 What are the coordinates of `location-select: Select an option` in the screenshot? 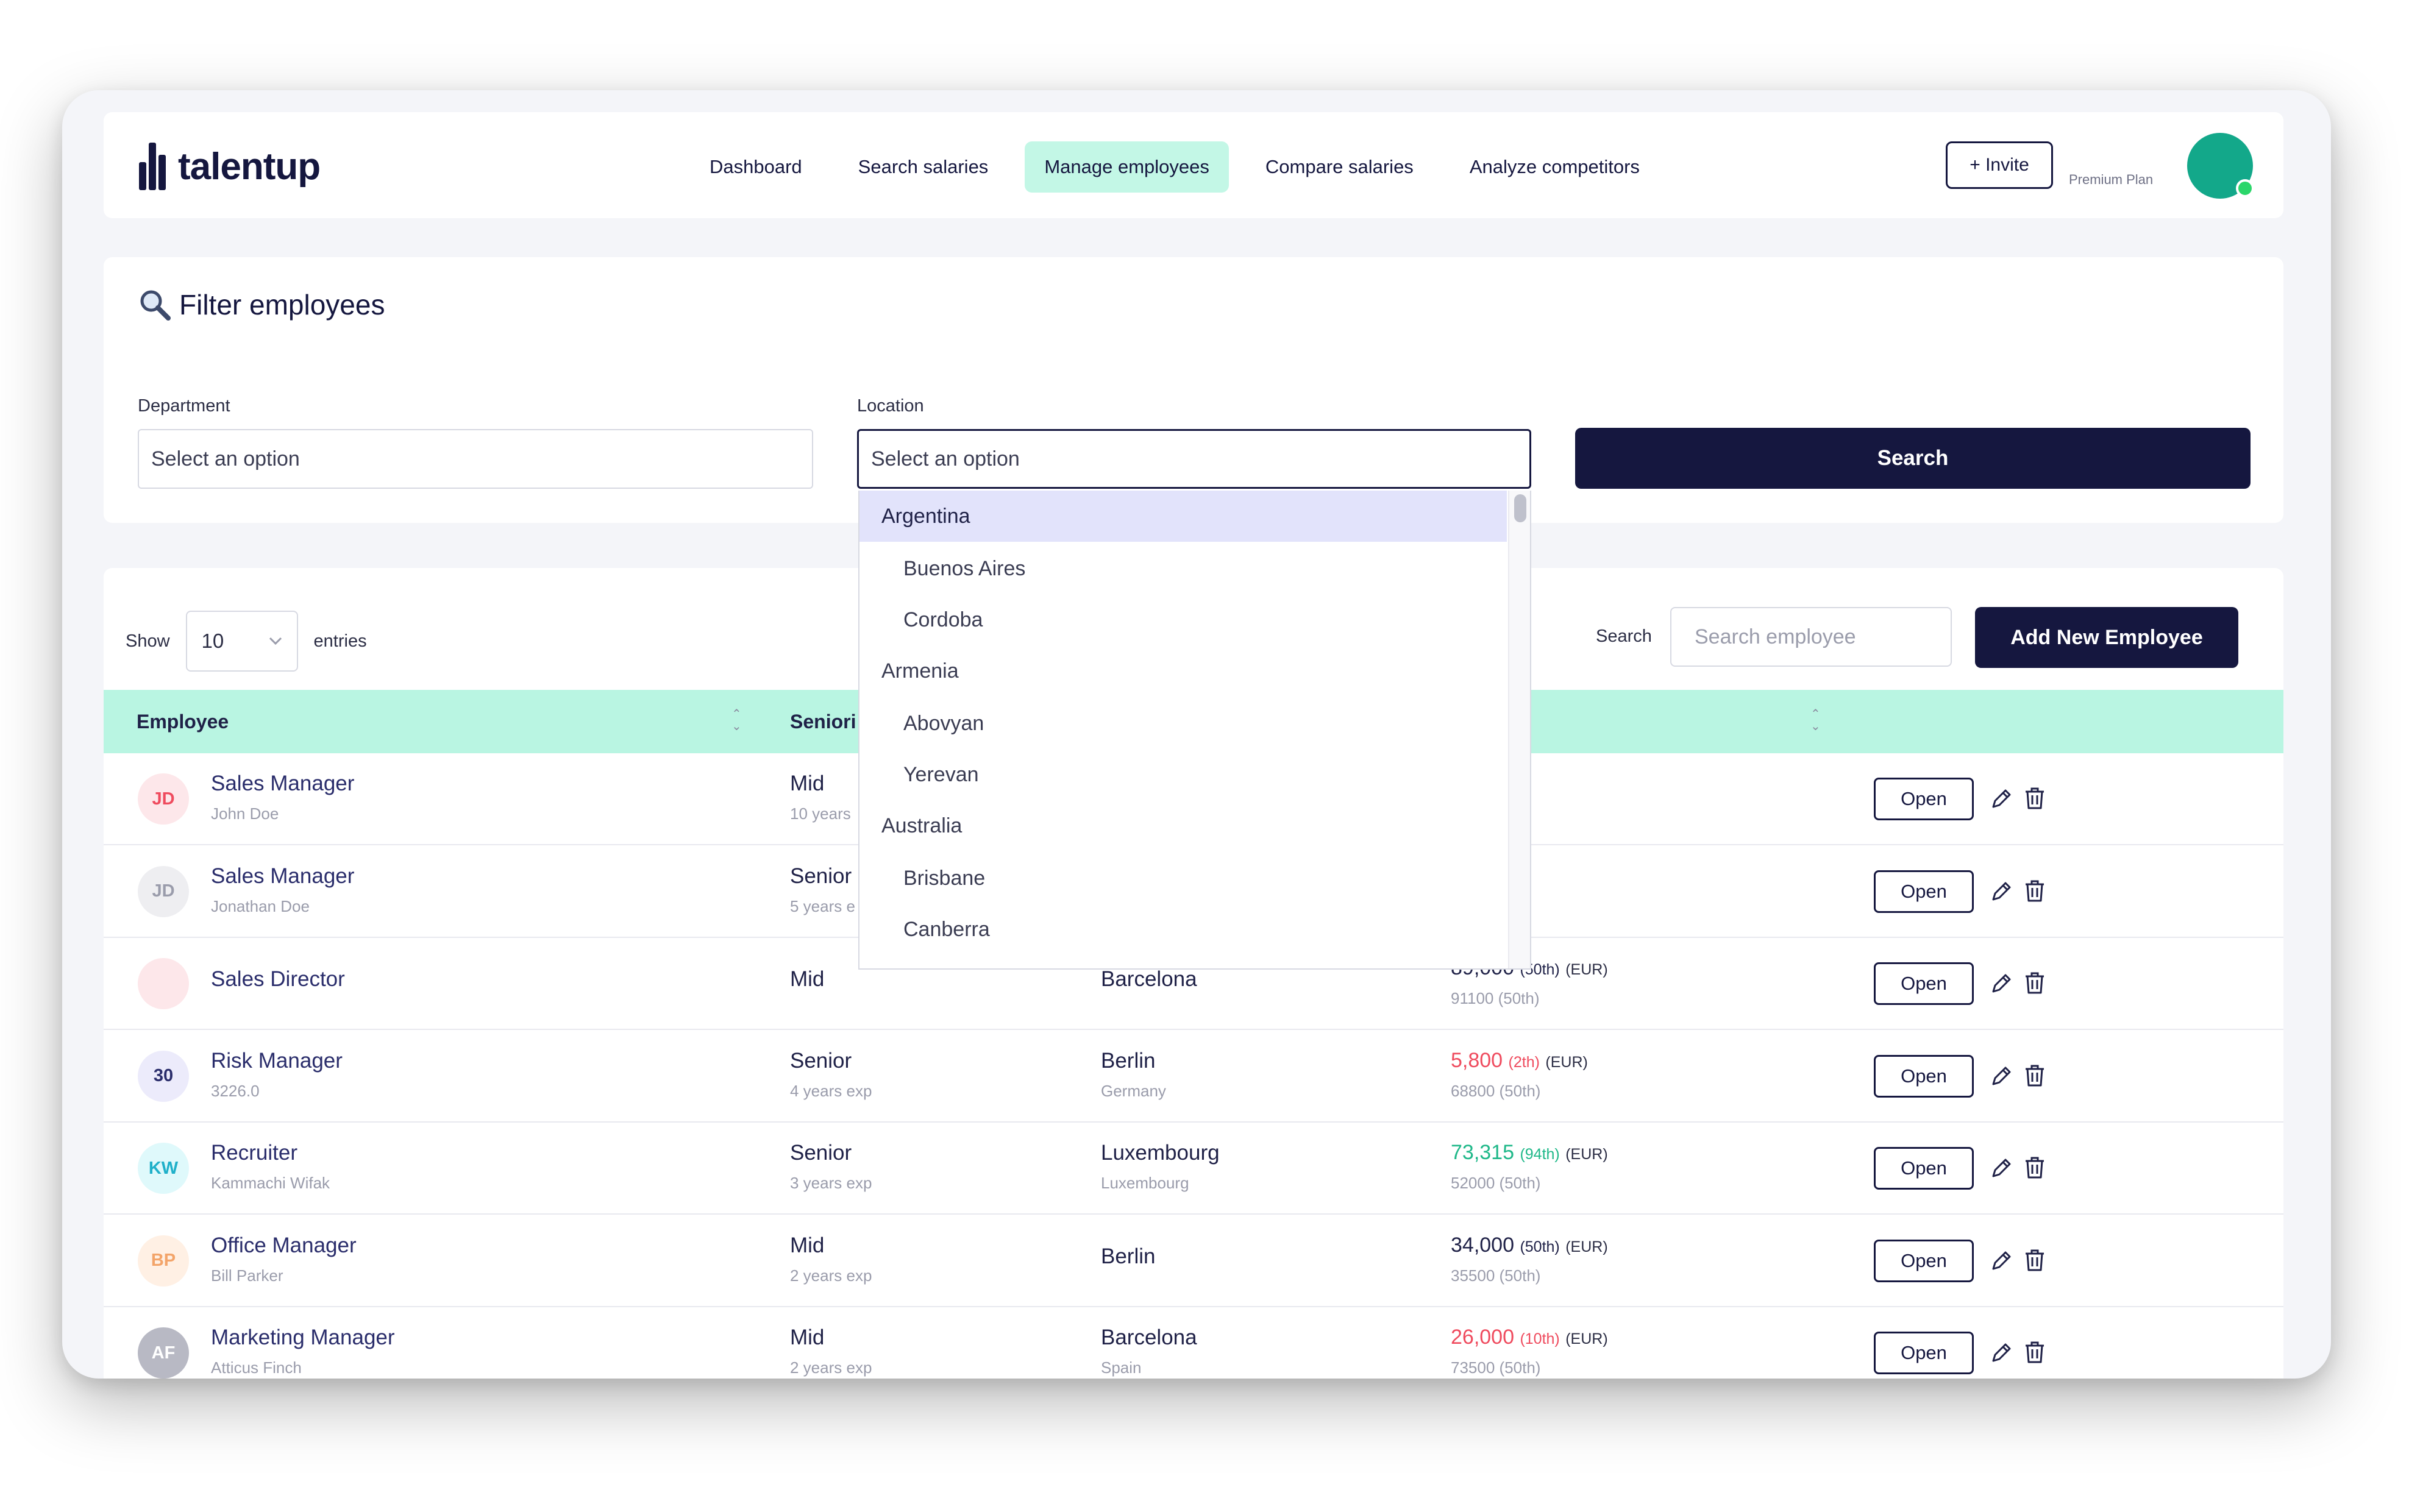 It's located at (1194, 459).